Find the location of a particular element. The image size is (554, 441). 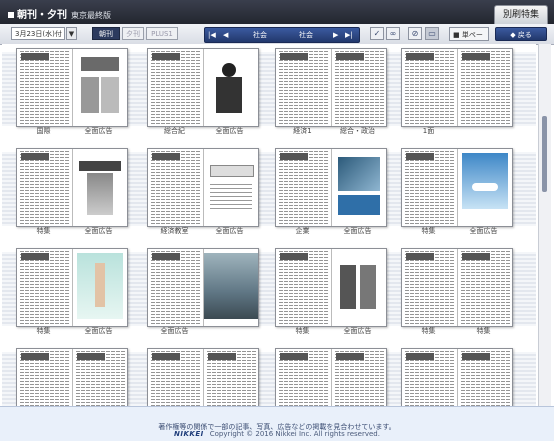

app-title: 朝刊・夕刊 東京最終版 is located at coordinates (59, 13).